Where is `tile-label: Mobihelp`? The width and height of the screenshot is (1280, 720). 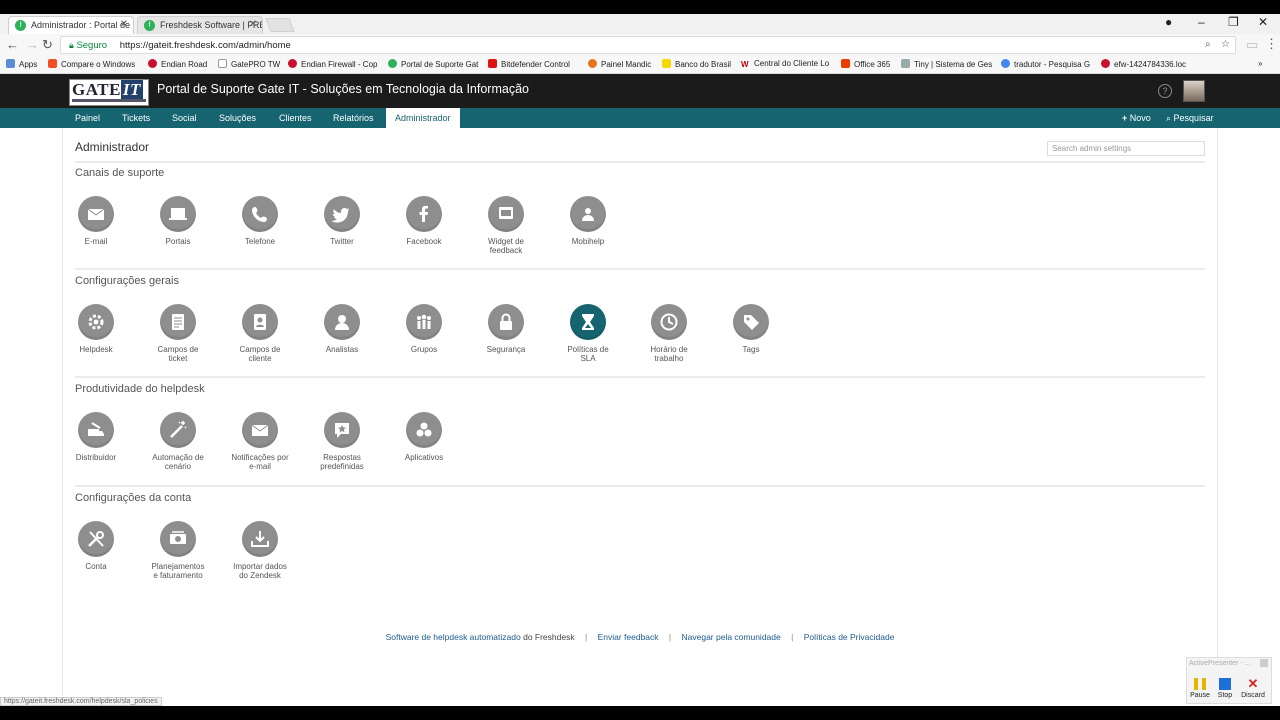
tile-label: Mobihelp is located at coordinates (588, 241).